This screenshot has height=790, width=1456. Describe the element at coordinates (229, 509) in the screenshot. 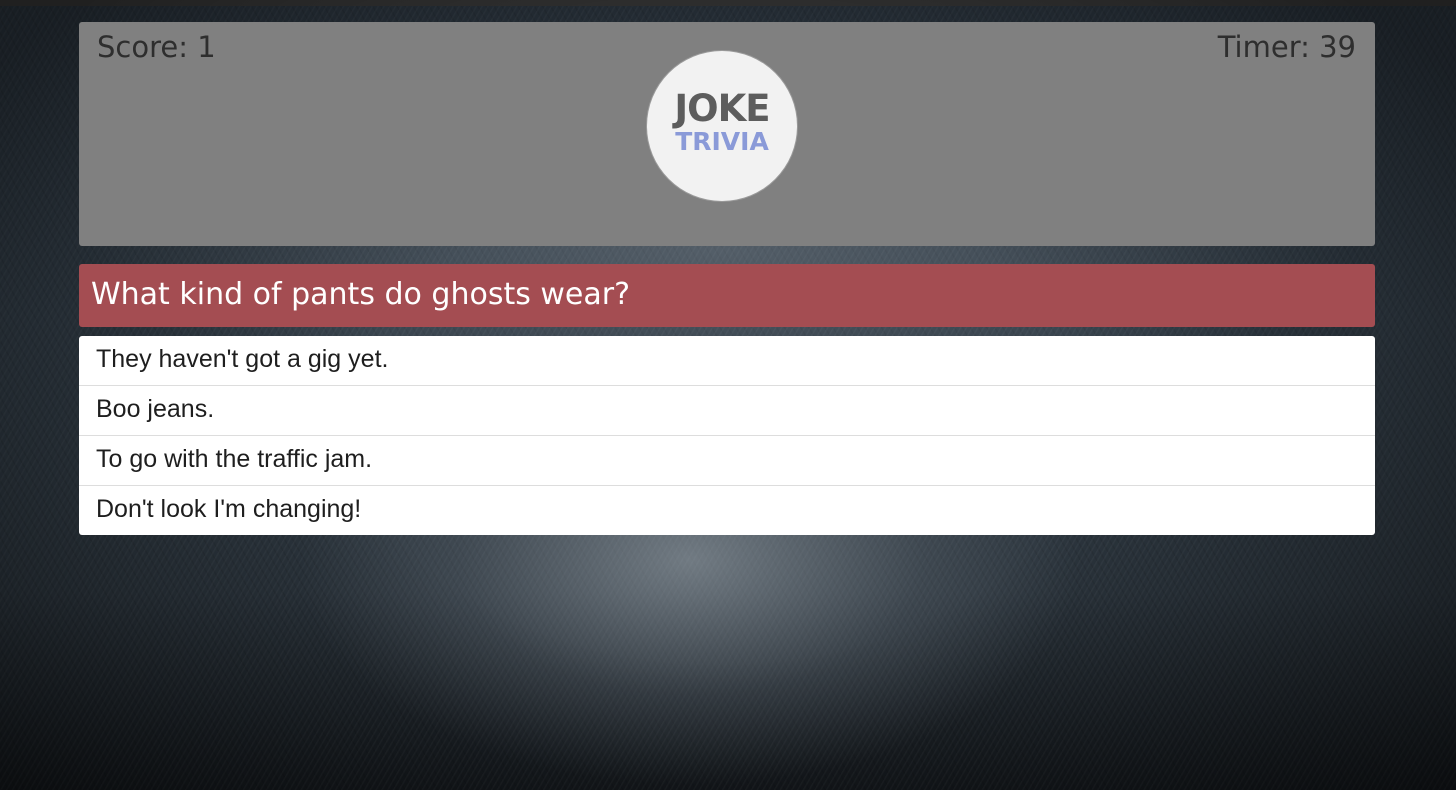

I see `answer-option-text: Don't look I'm changing!` at that location.